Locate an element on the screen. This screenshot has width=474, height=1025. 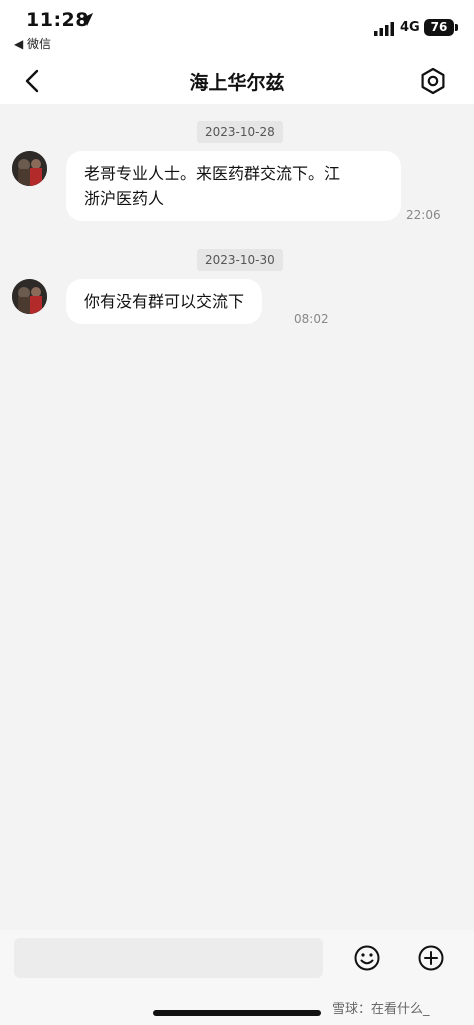
date-divider: 2023-10-30 is located at coordinates (240, 260).